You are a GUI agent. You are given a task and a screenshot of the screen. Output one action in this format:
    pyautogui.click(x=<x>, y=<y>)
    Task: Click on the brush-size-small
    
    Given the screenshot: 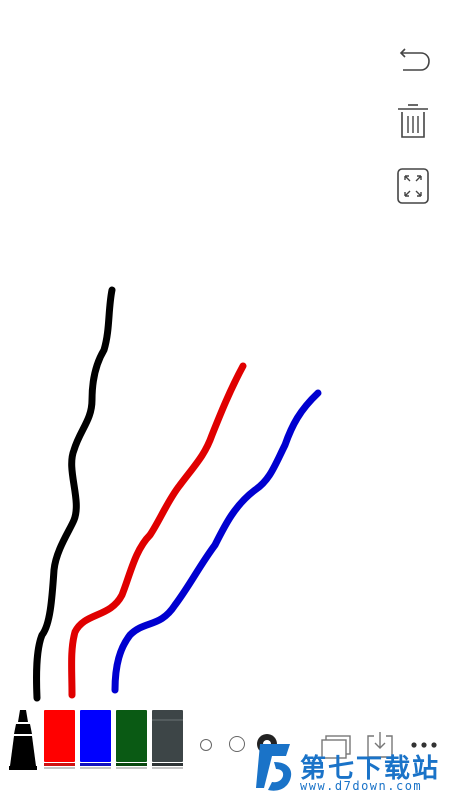 What is the action you would take?
    pyautogui.click(x=206, y=745)
    